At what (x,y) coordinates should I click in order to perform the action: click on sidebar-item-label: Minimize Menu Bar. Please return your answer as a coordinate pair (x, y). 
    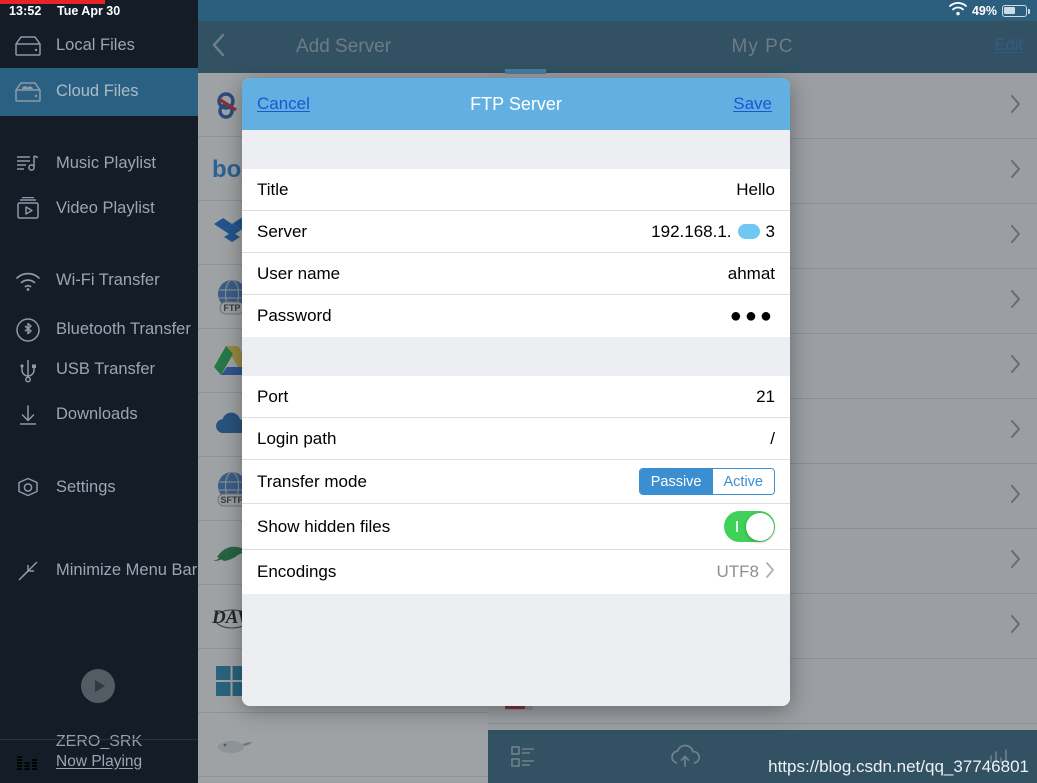
    Looking at the image, I should click on (127, 570).